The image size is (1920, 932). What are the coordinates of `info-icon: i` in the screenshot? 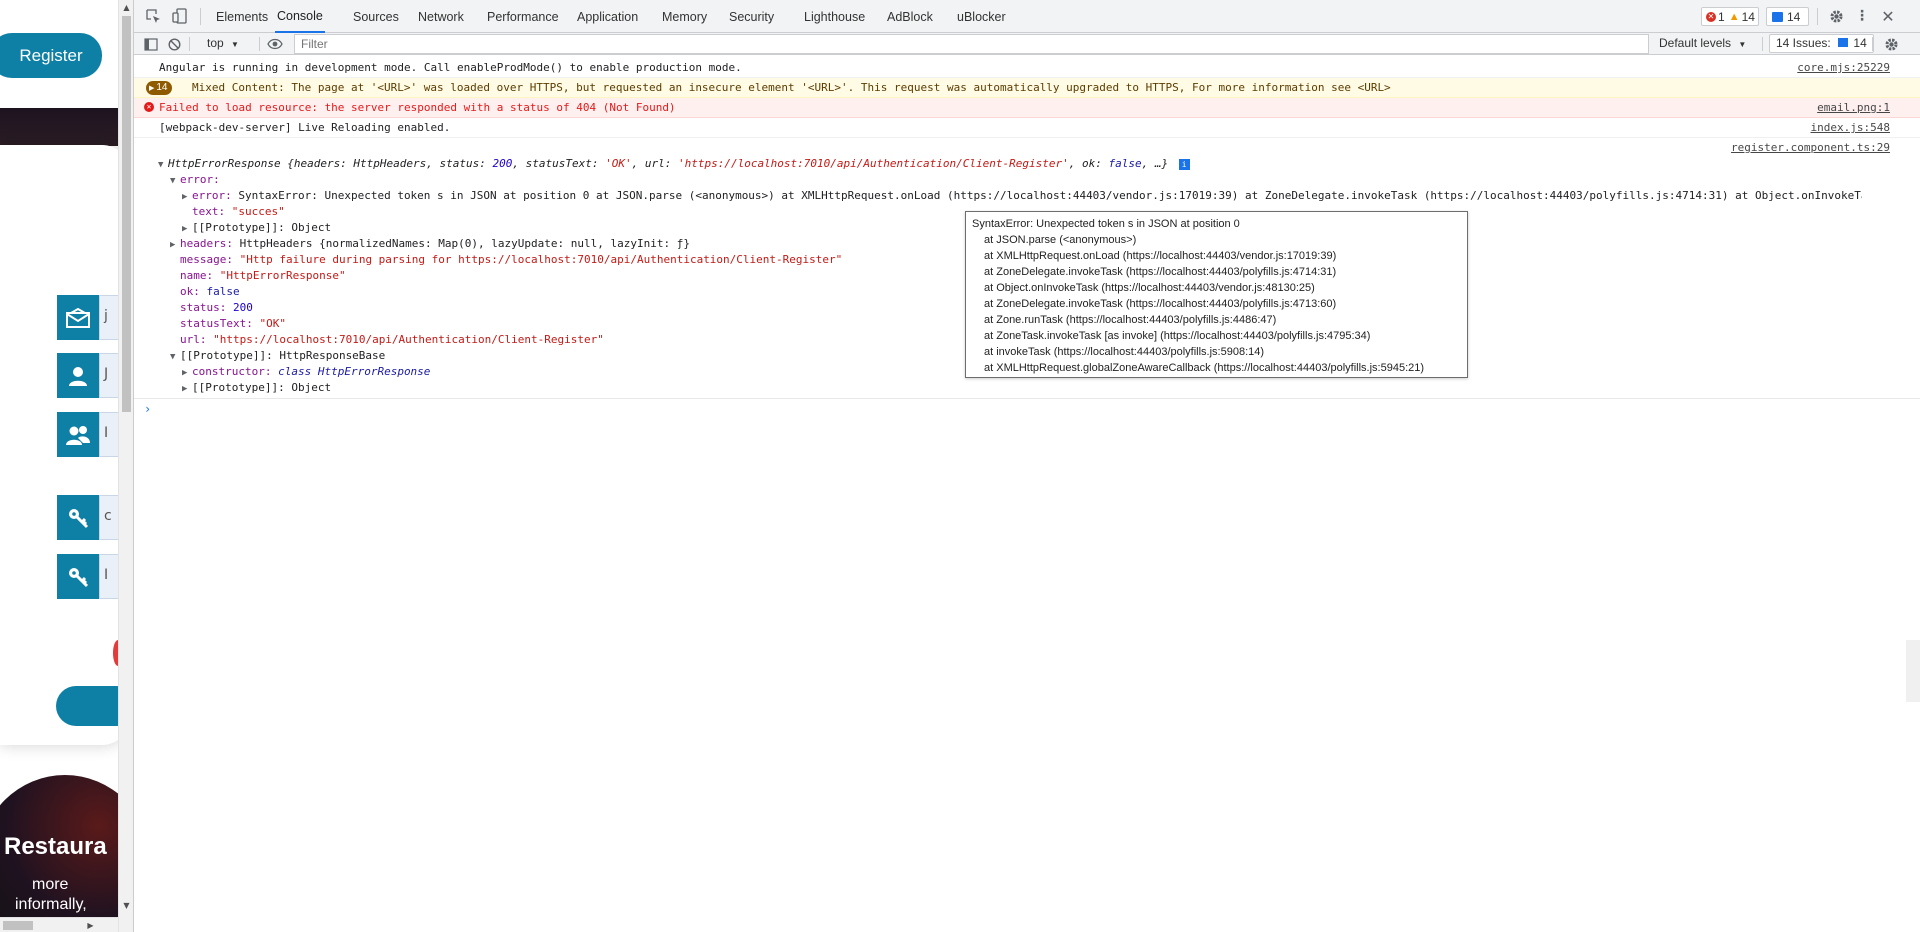 It's located at (1184, 164).